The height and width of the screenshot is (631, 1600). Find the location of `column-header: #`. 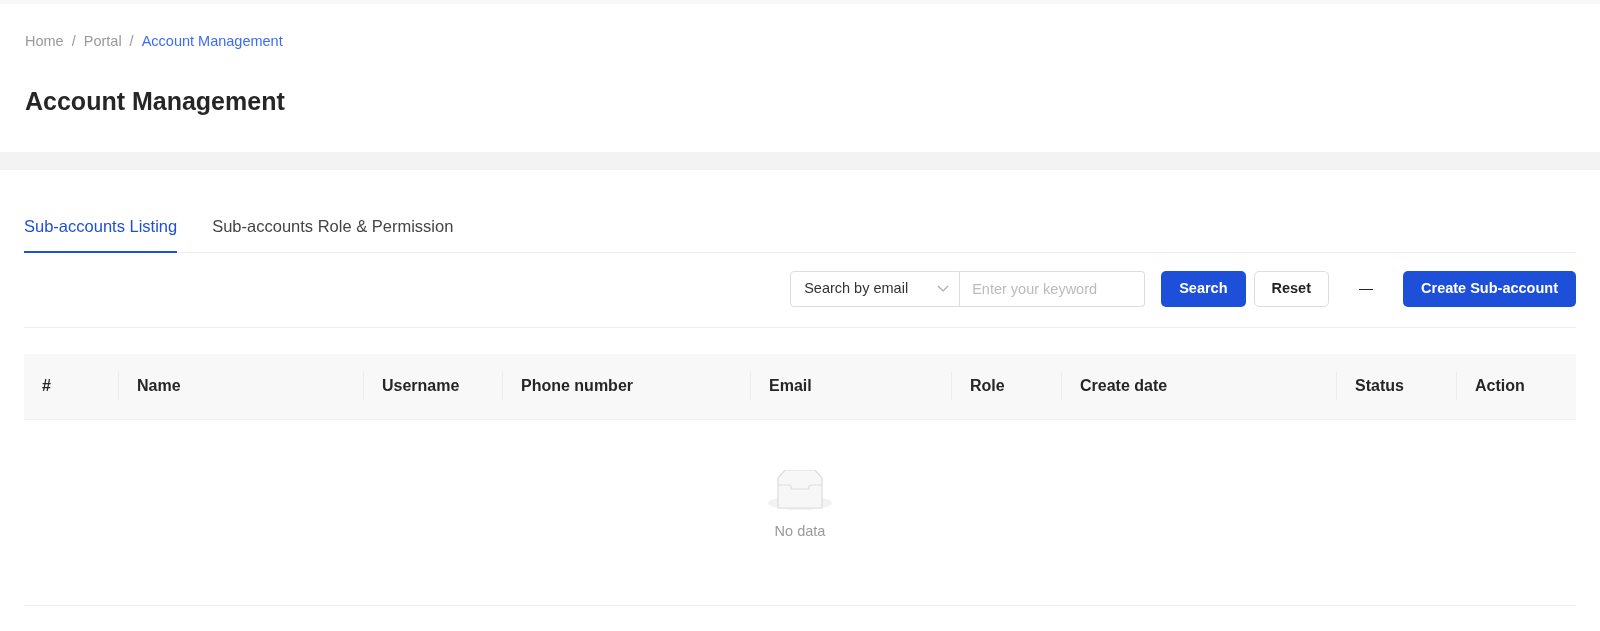

column-header: # is located at coordinates (46, 386).